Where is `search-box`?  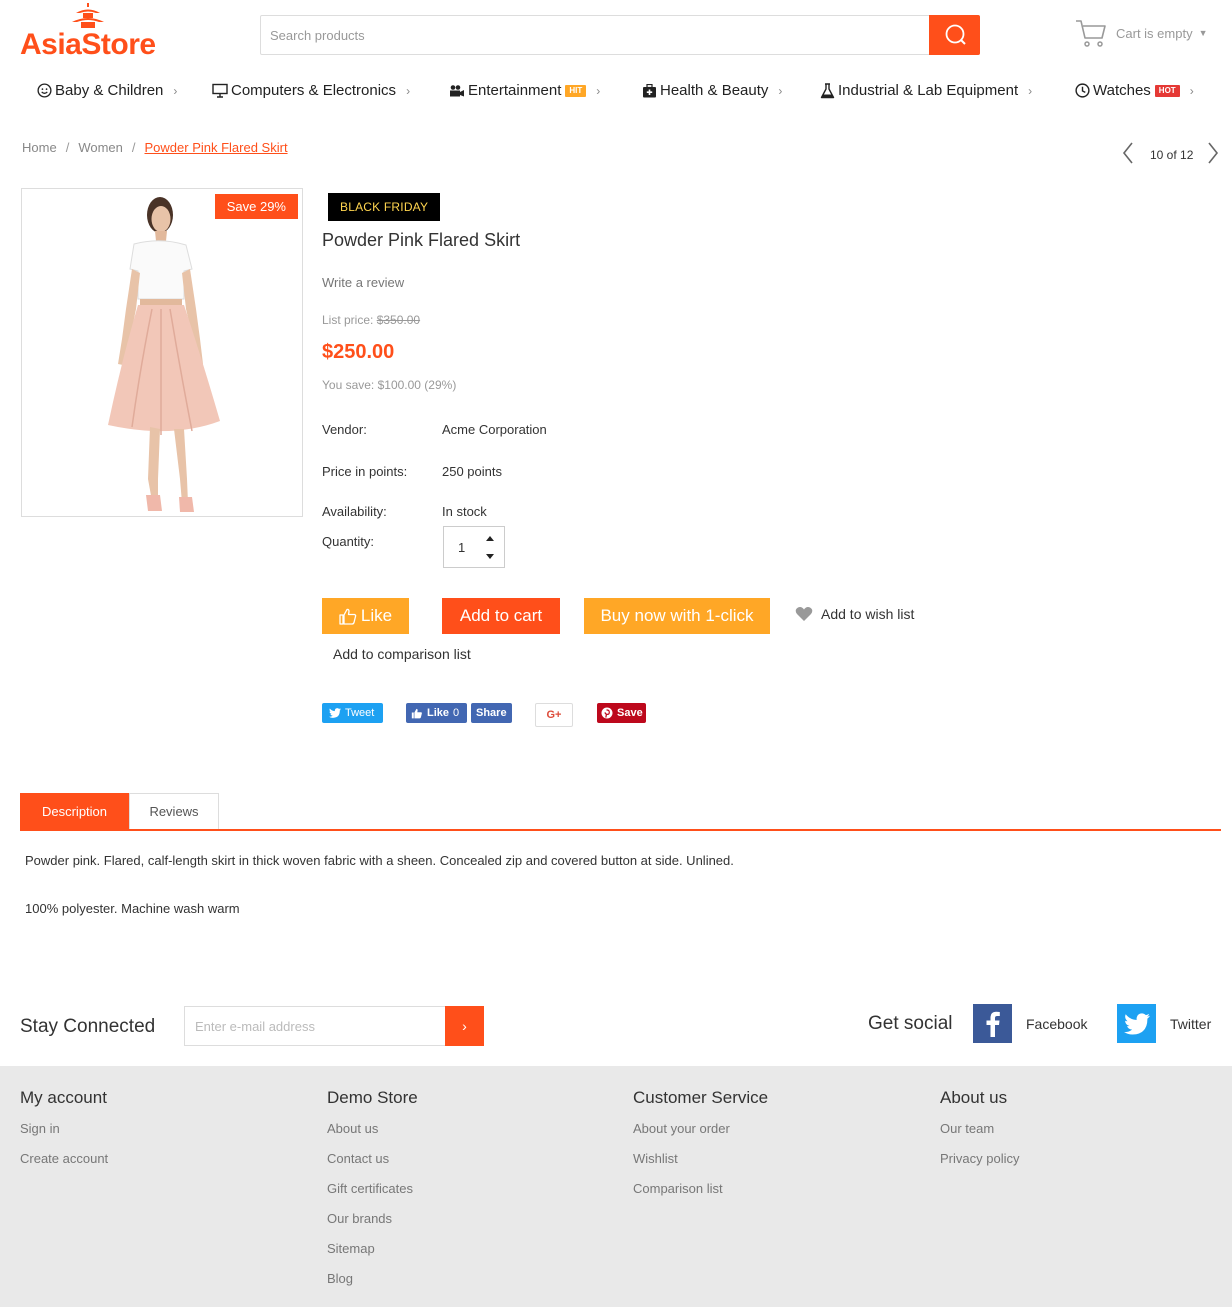 search-box is located at coordinates (620, 35).